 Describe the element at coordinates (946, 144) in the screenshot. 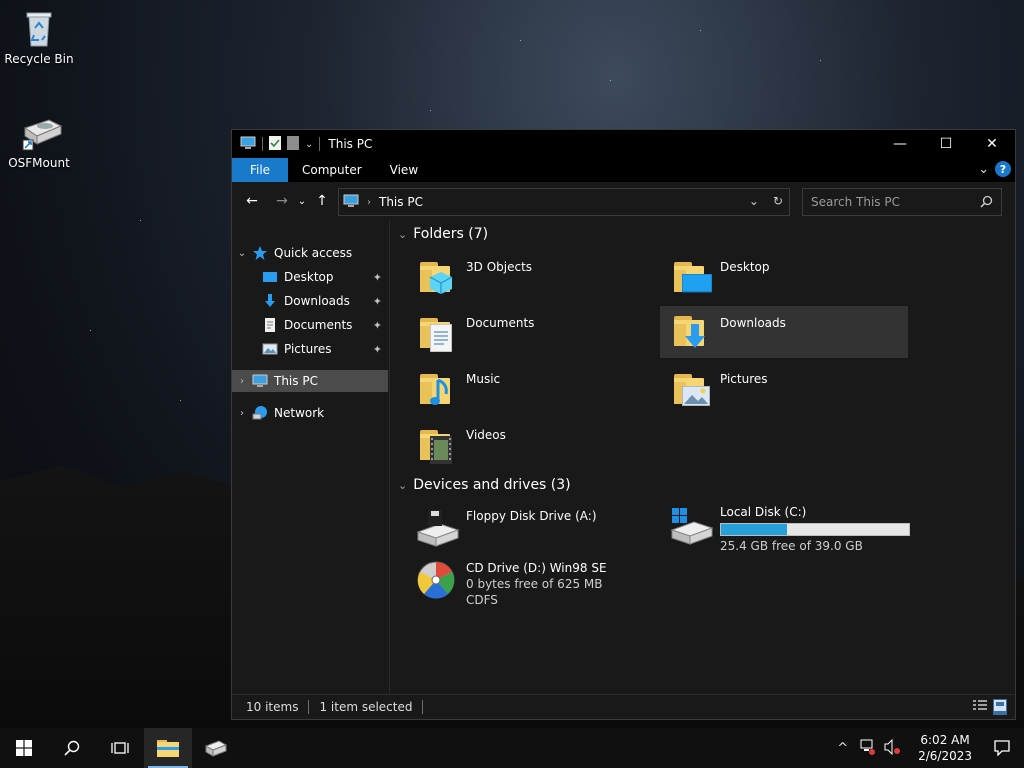

I see `maximize-button: ☐` at that location.